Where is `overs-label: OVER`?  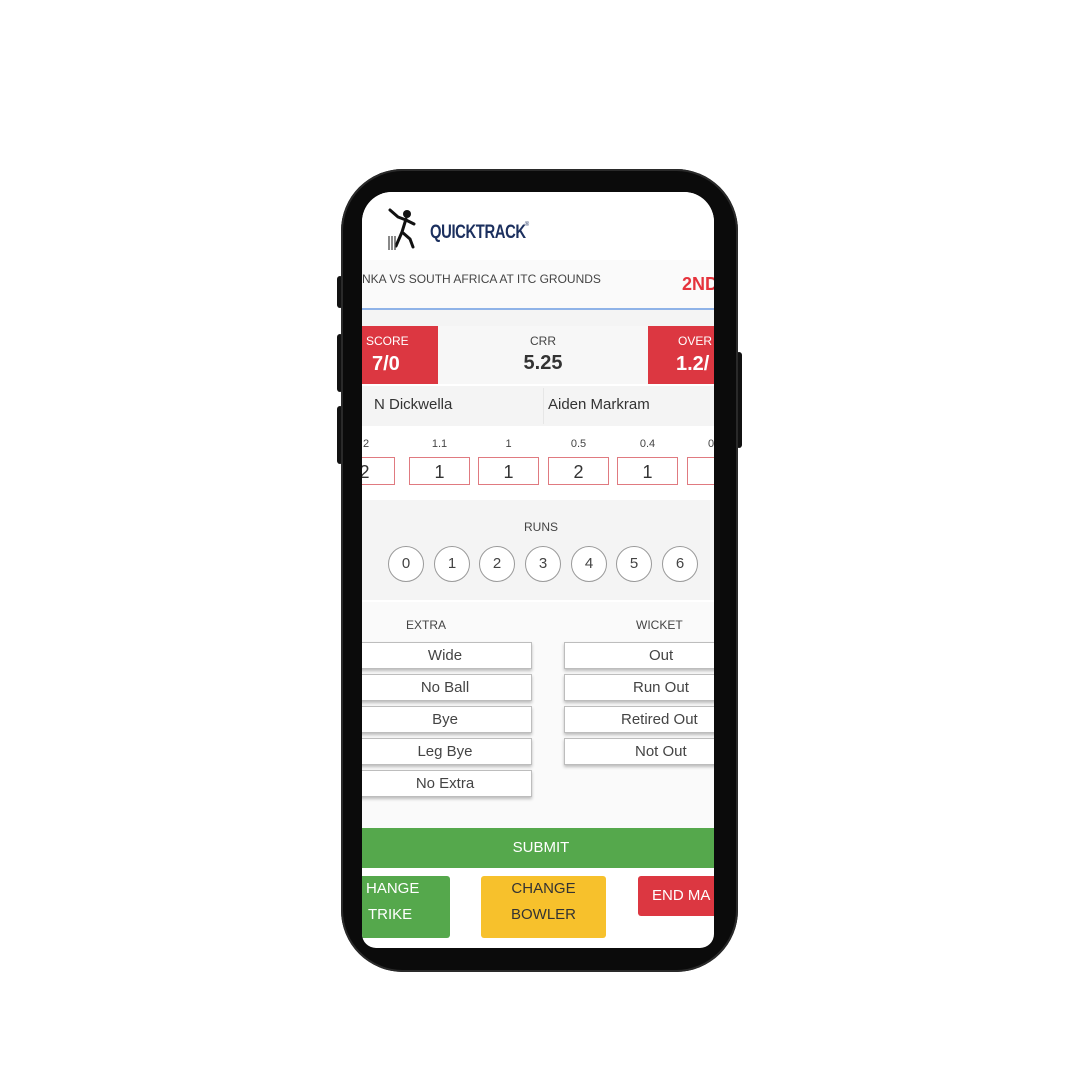 overs-label: OVER is located at coordinates (695, 341).